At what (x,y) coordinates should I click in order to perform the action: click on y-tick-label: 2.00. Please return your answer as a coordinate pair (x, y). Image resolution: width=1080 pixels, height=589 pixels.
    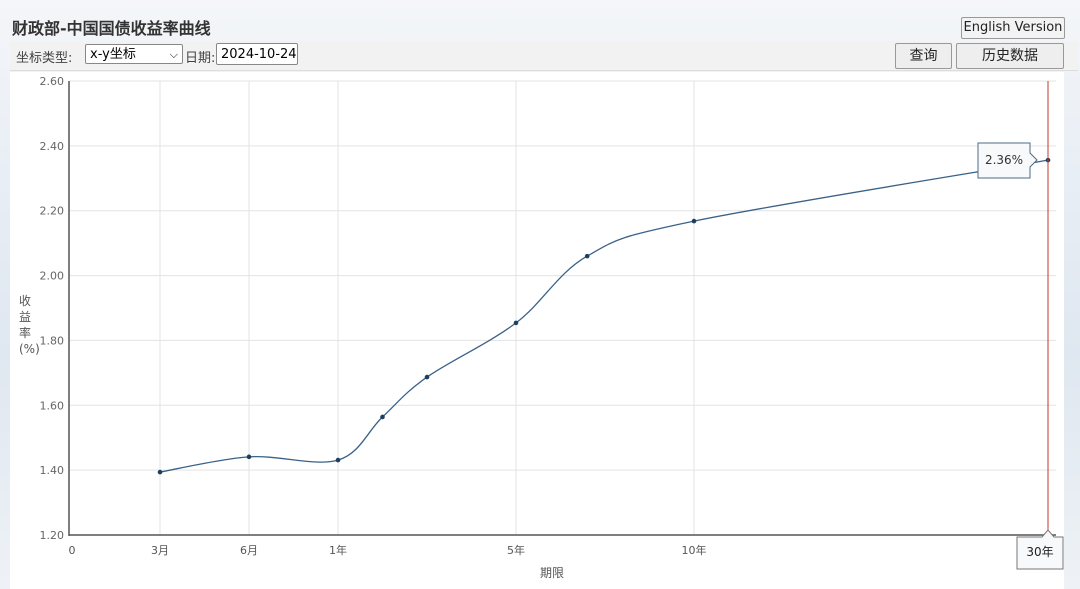
    Looking at the image, I should click on (52, 276).